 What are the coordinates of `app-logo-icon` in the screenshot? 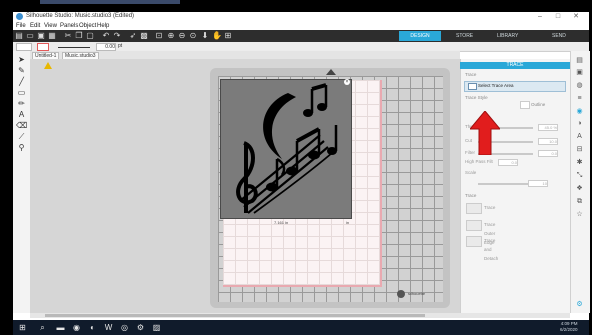 It's located at (19, 16).